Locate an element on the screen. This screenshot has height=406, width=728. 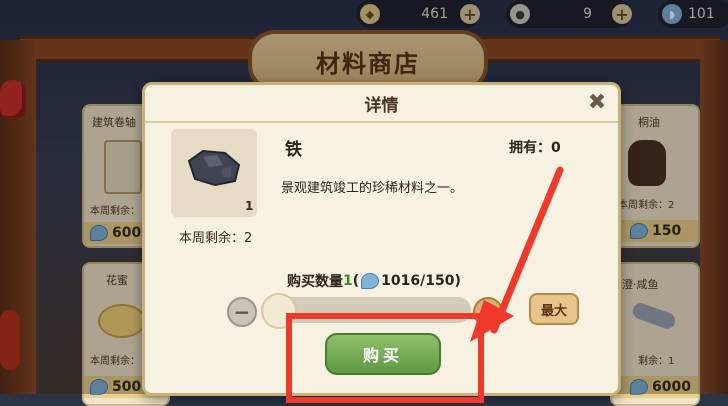
purchase-quantity-line: 购买数量 1 (1016/150) is located at coordinates (374, 281).